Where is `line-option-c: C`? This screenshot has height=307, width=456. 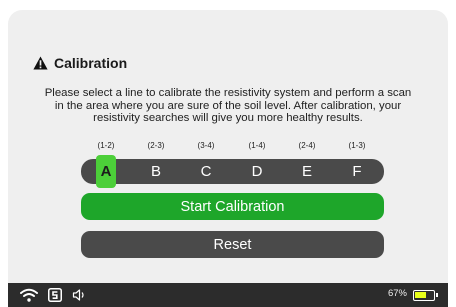
line-option-c: C is located at coordinates (206, 171).